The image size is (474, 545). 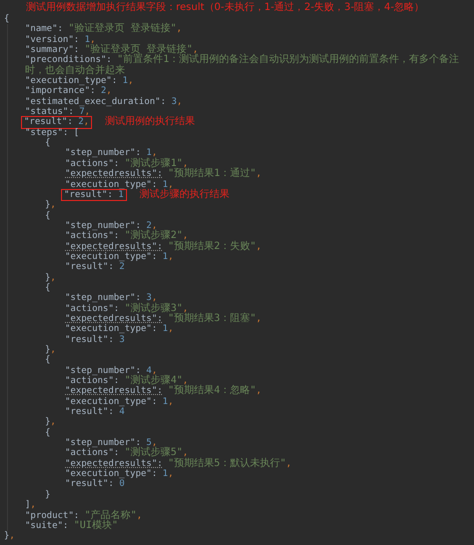 What do you see at coordinates (111, 443) in the screenshot?
I see `code-line: "step_number": 5,` at bounding box center [111, 443].